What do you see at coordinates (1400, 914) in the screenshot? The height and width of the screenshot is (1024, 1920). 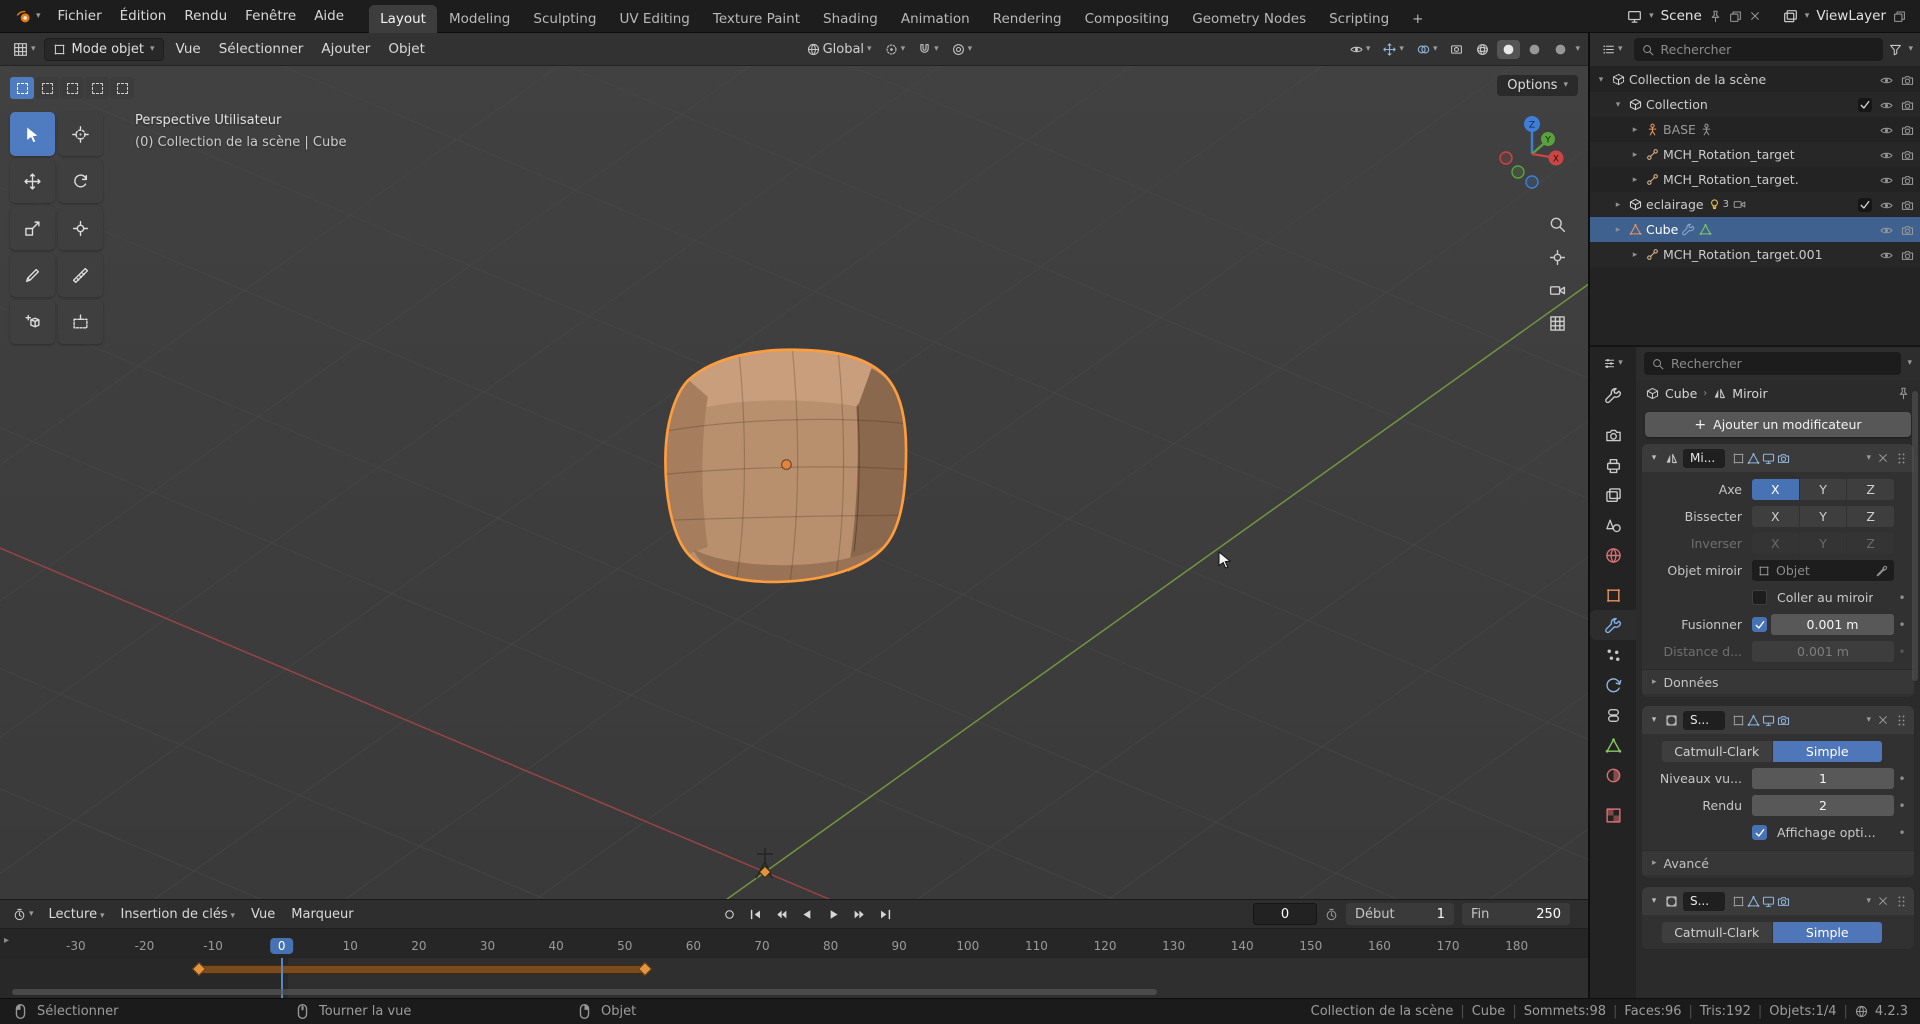 I see `frame-start-field: Début 1` at bounding box center [1400, 914].